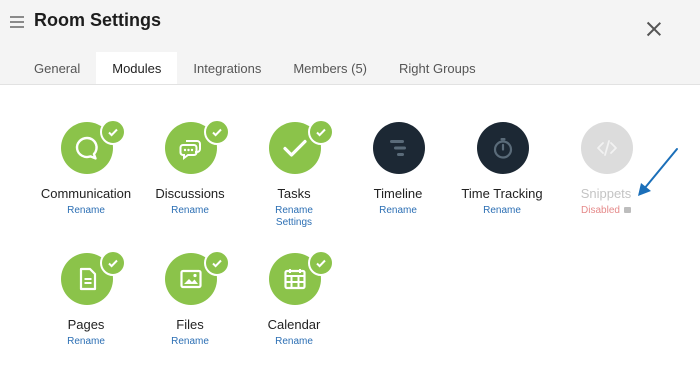 This screenshot has height=368, width=700. Describe the element at coordinates (57, 68) in the screenshot. I see `tab-general: General` at that location.